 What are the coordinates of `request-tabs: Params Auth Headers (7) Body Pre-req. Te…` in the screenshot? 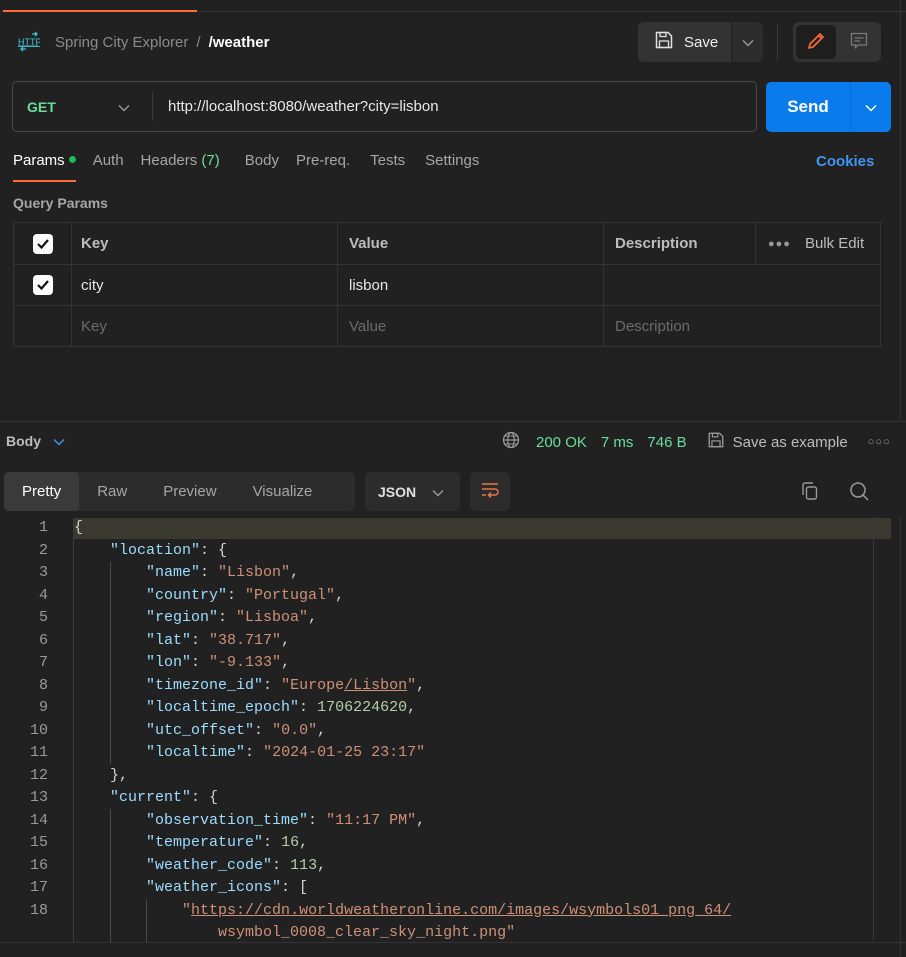 It's located at (254, 167).